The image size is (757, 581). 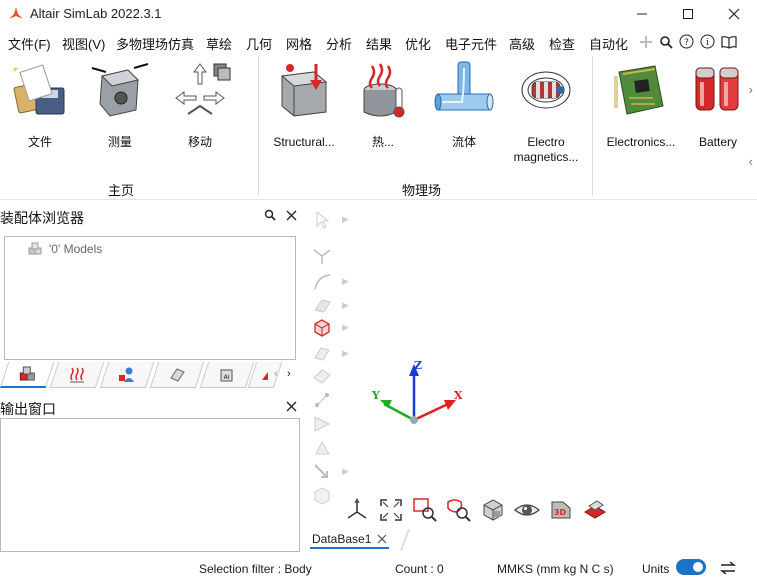 What do you see at coordinates (330, 306) in the screenshot?
I see `select-face-tool: ▶` at bounding box center [330, 306].